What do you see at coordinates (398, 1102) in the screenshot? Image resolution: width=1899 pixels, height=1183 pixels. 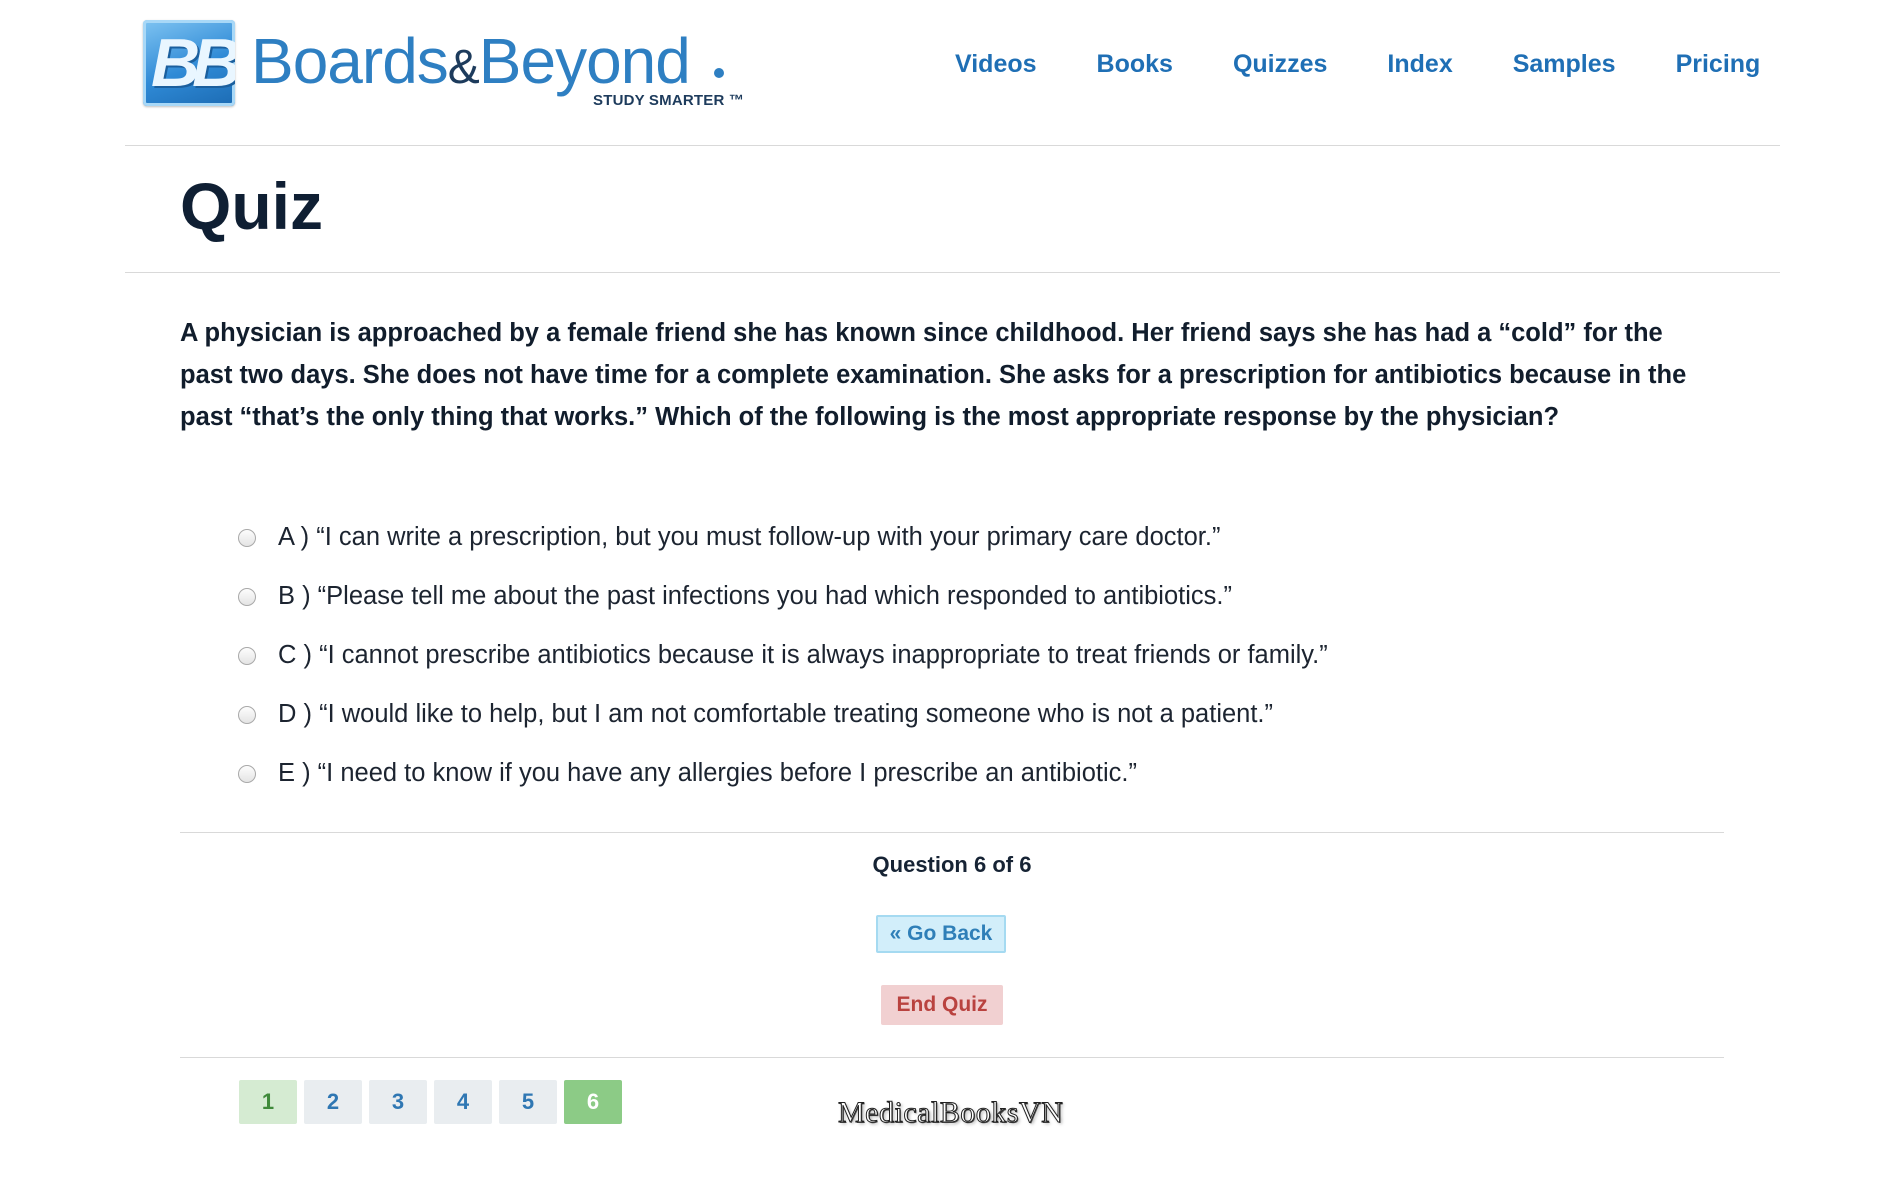 I see `page-button-3: 3` at bounding box center [398, 1102].